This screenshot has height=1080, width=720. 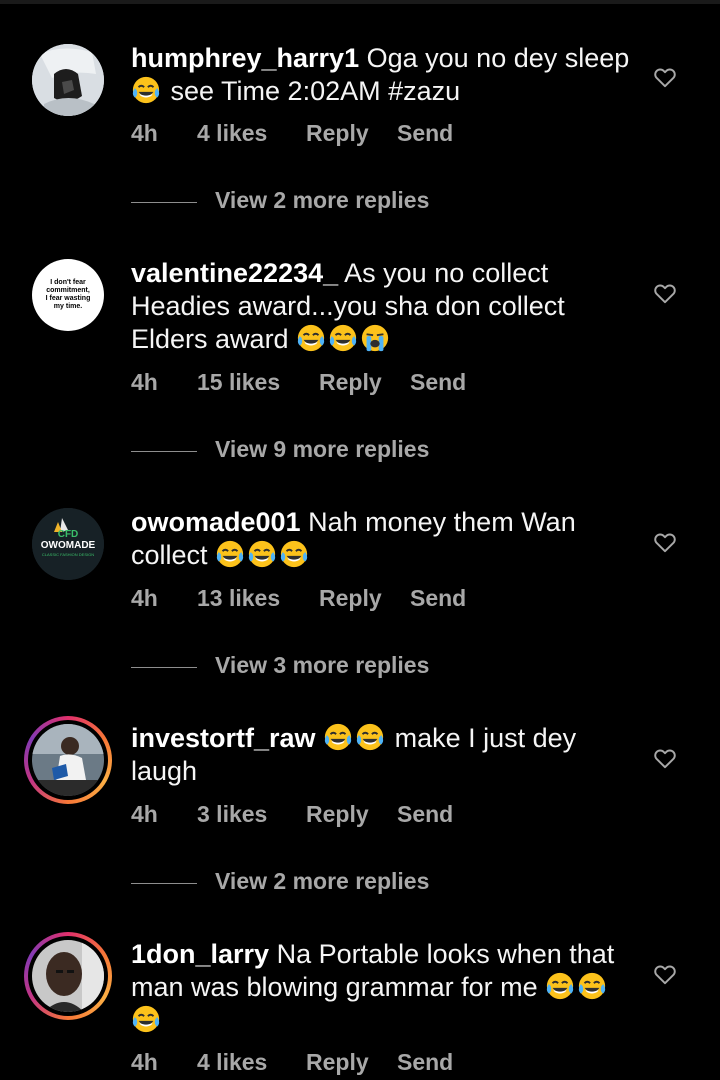 I want to click on comment-time: 4h, so click(x=144, y=1062).